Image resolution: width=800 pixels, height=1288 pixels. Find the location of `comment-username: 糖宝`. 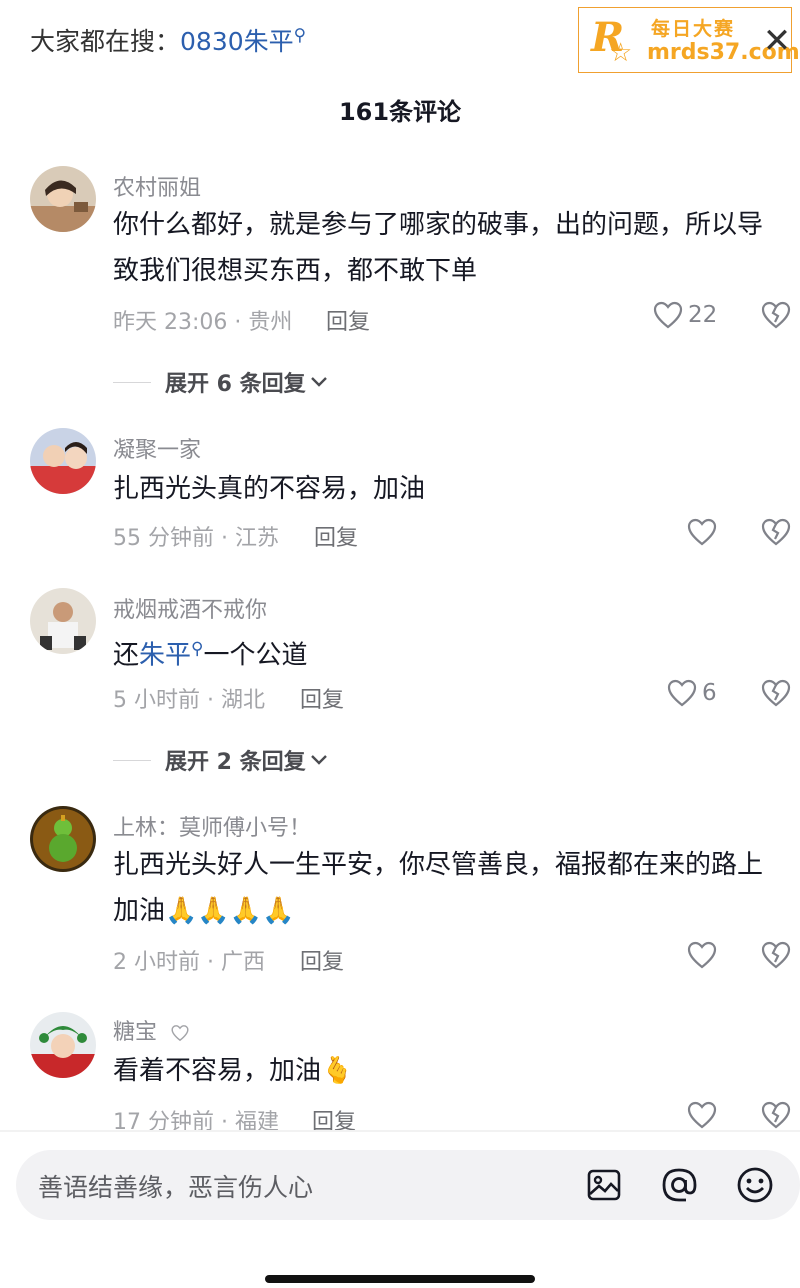

comment-username: 糖宝 is located at coordinates (151, 1030).